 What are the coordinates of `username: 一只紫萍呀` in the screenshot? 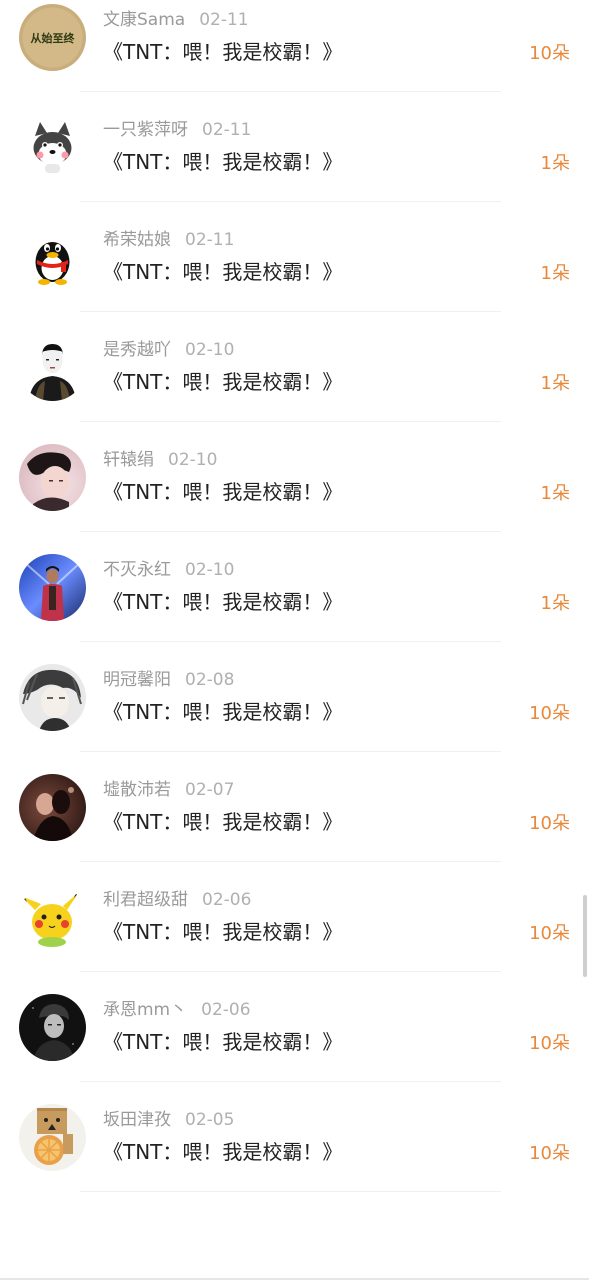 It's located at (145, 130).